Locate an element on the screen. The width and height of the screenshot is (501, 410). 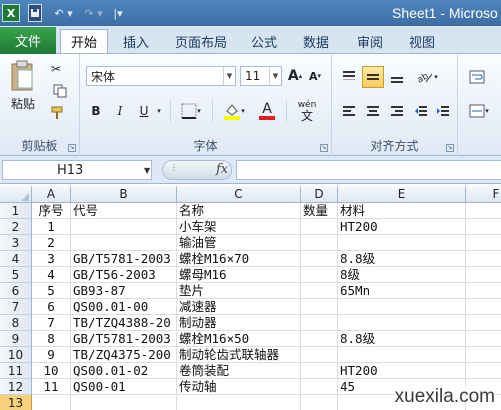
row-header: 7 is located at coordinates (16, 307).